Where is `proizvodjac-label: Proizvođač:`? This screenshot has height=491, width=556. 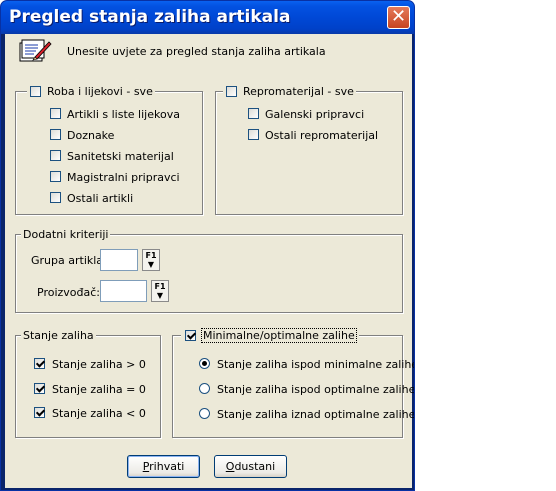 proizvodjac-label: Proizvođač: is located at coordinates (68, 292).